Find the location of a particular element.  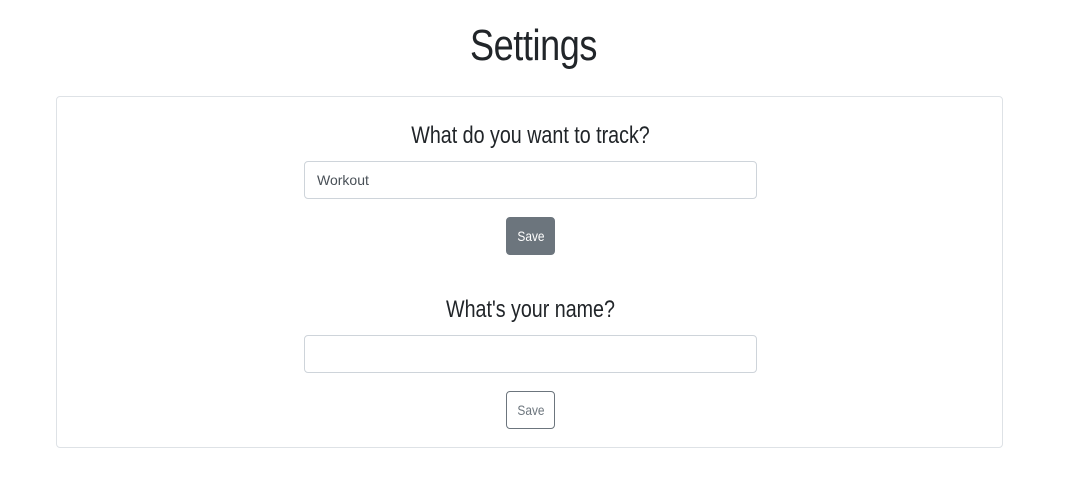

name-save-button: Save is located at coordinates (530, 410).